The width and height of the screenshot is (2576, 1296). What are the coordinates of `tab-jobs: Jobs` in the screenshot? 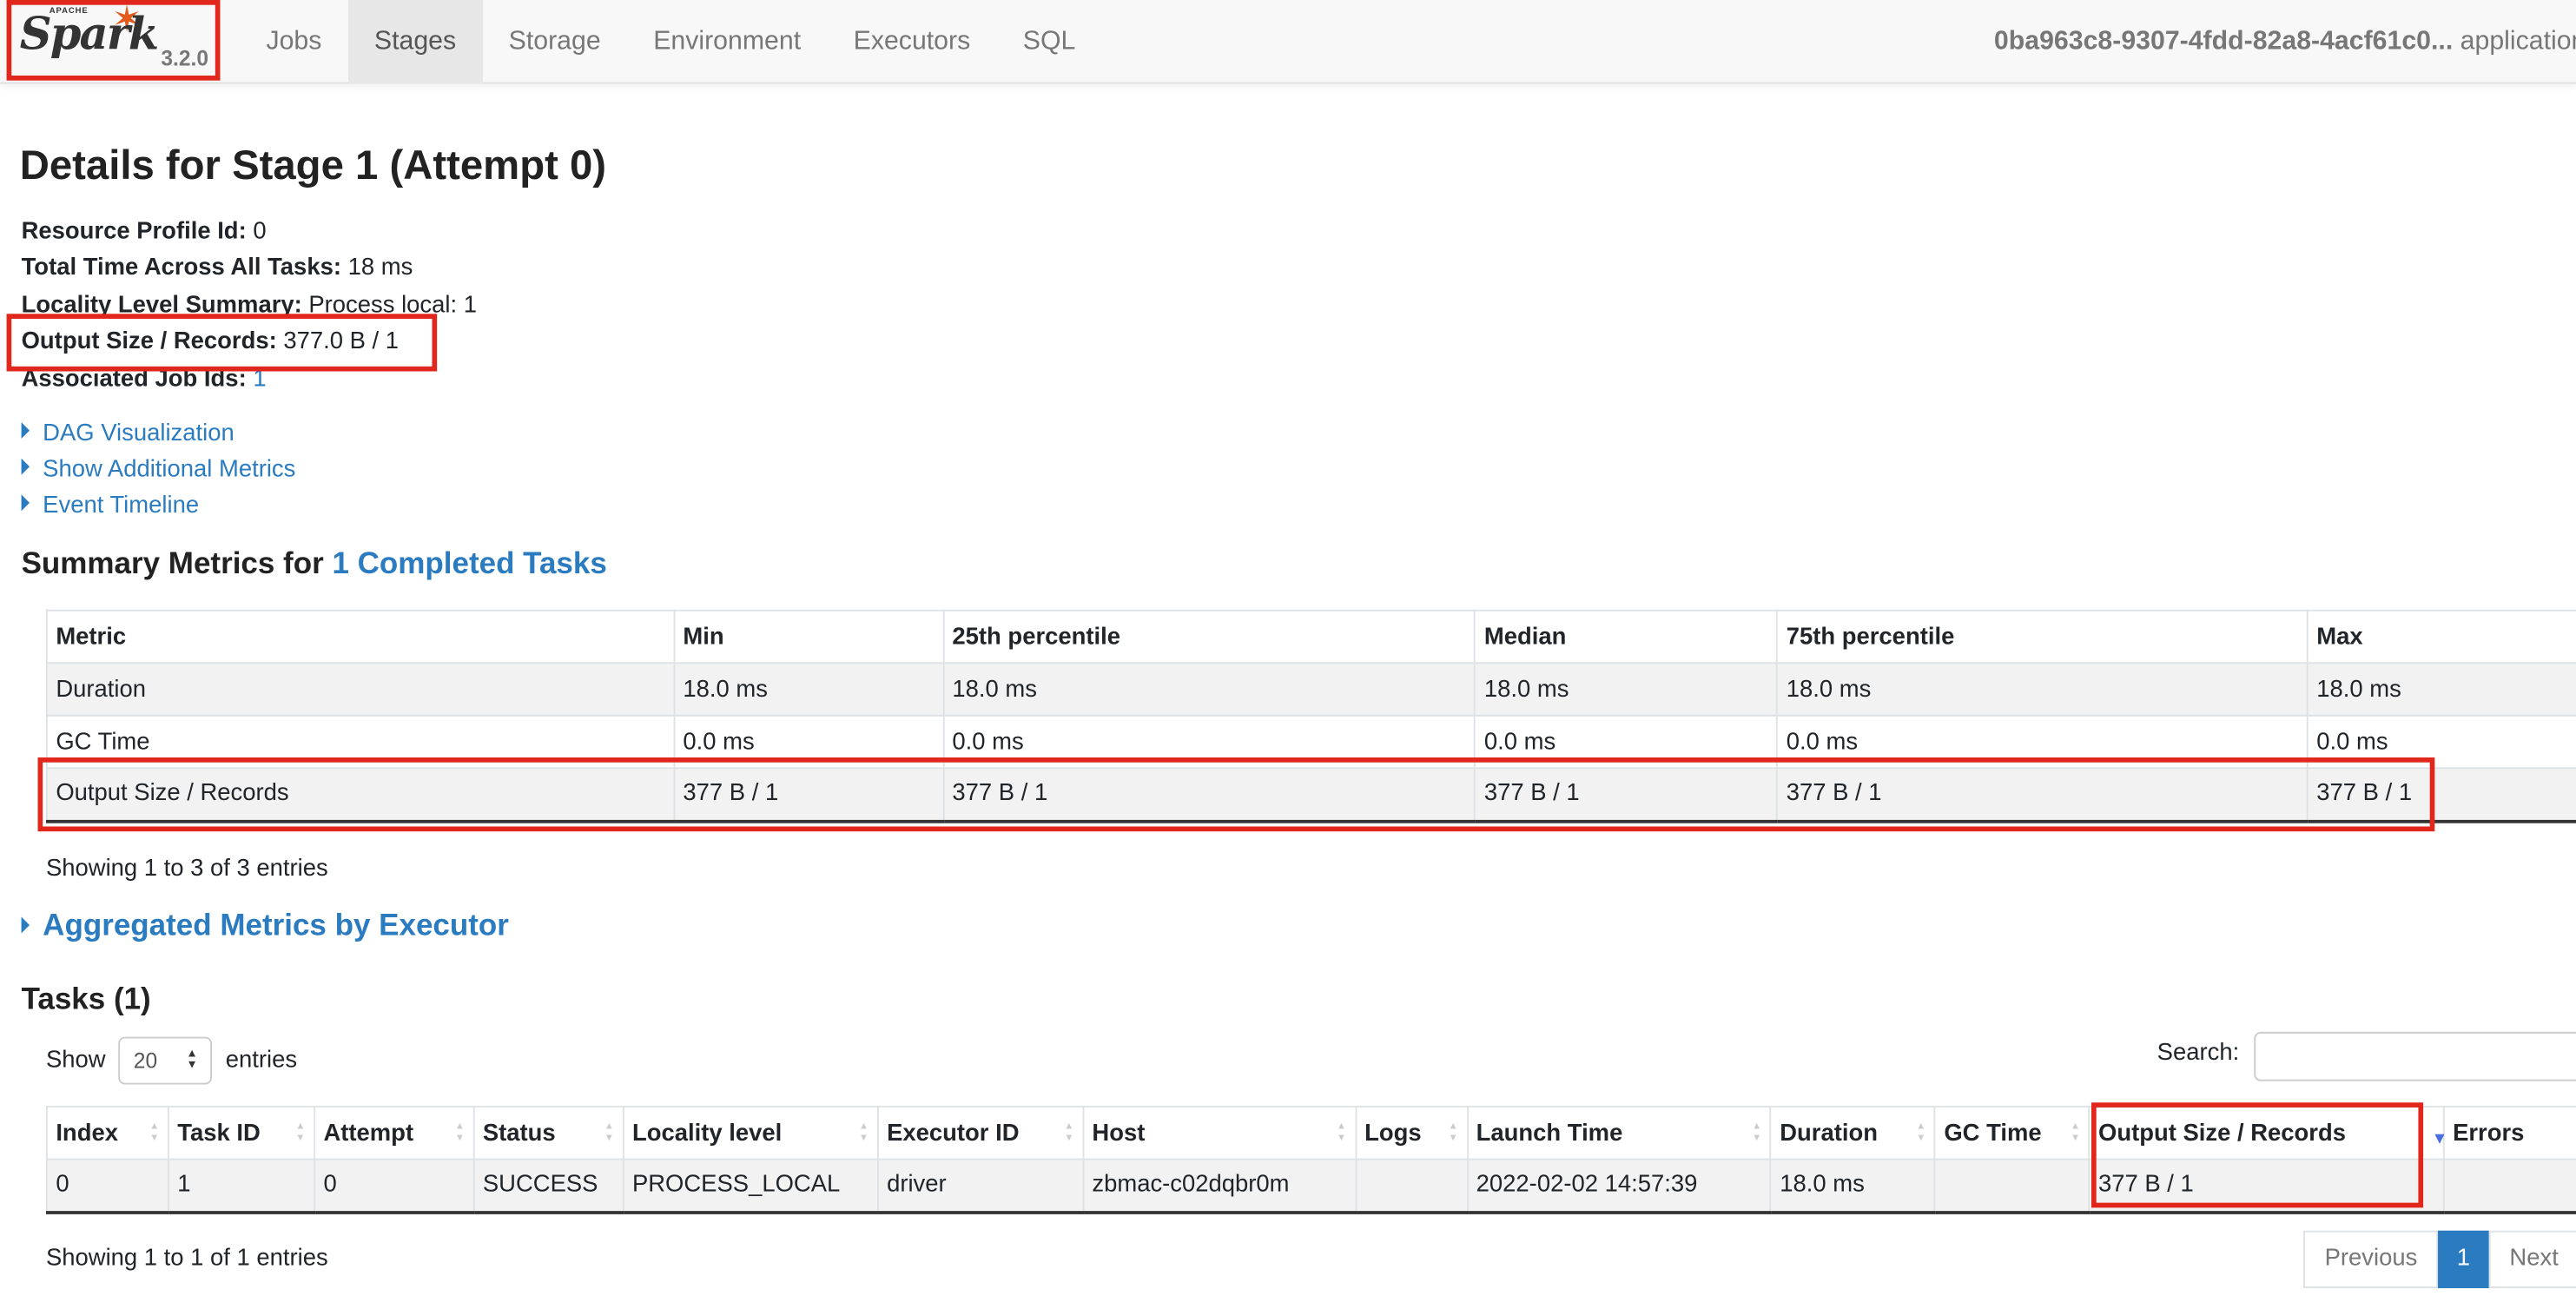 It's located at (293, 41).